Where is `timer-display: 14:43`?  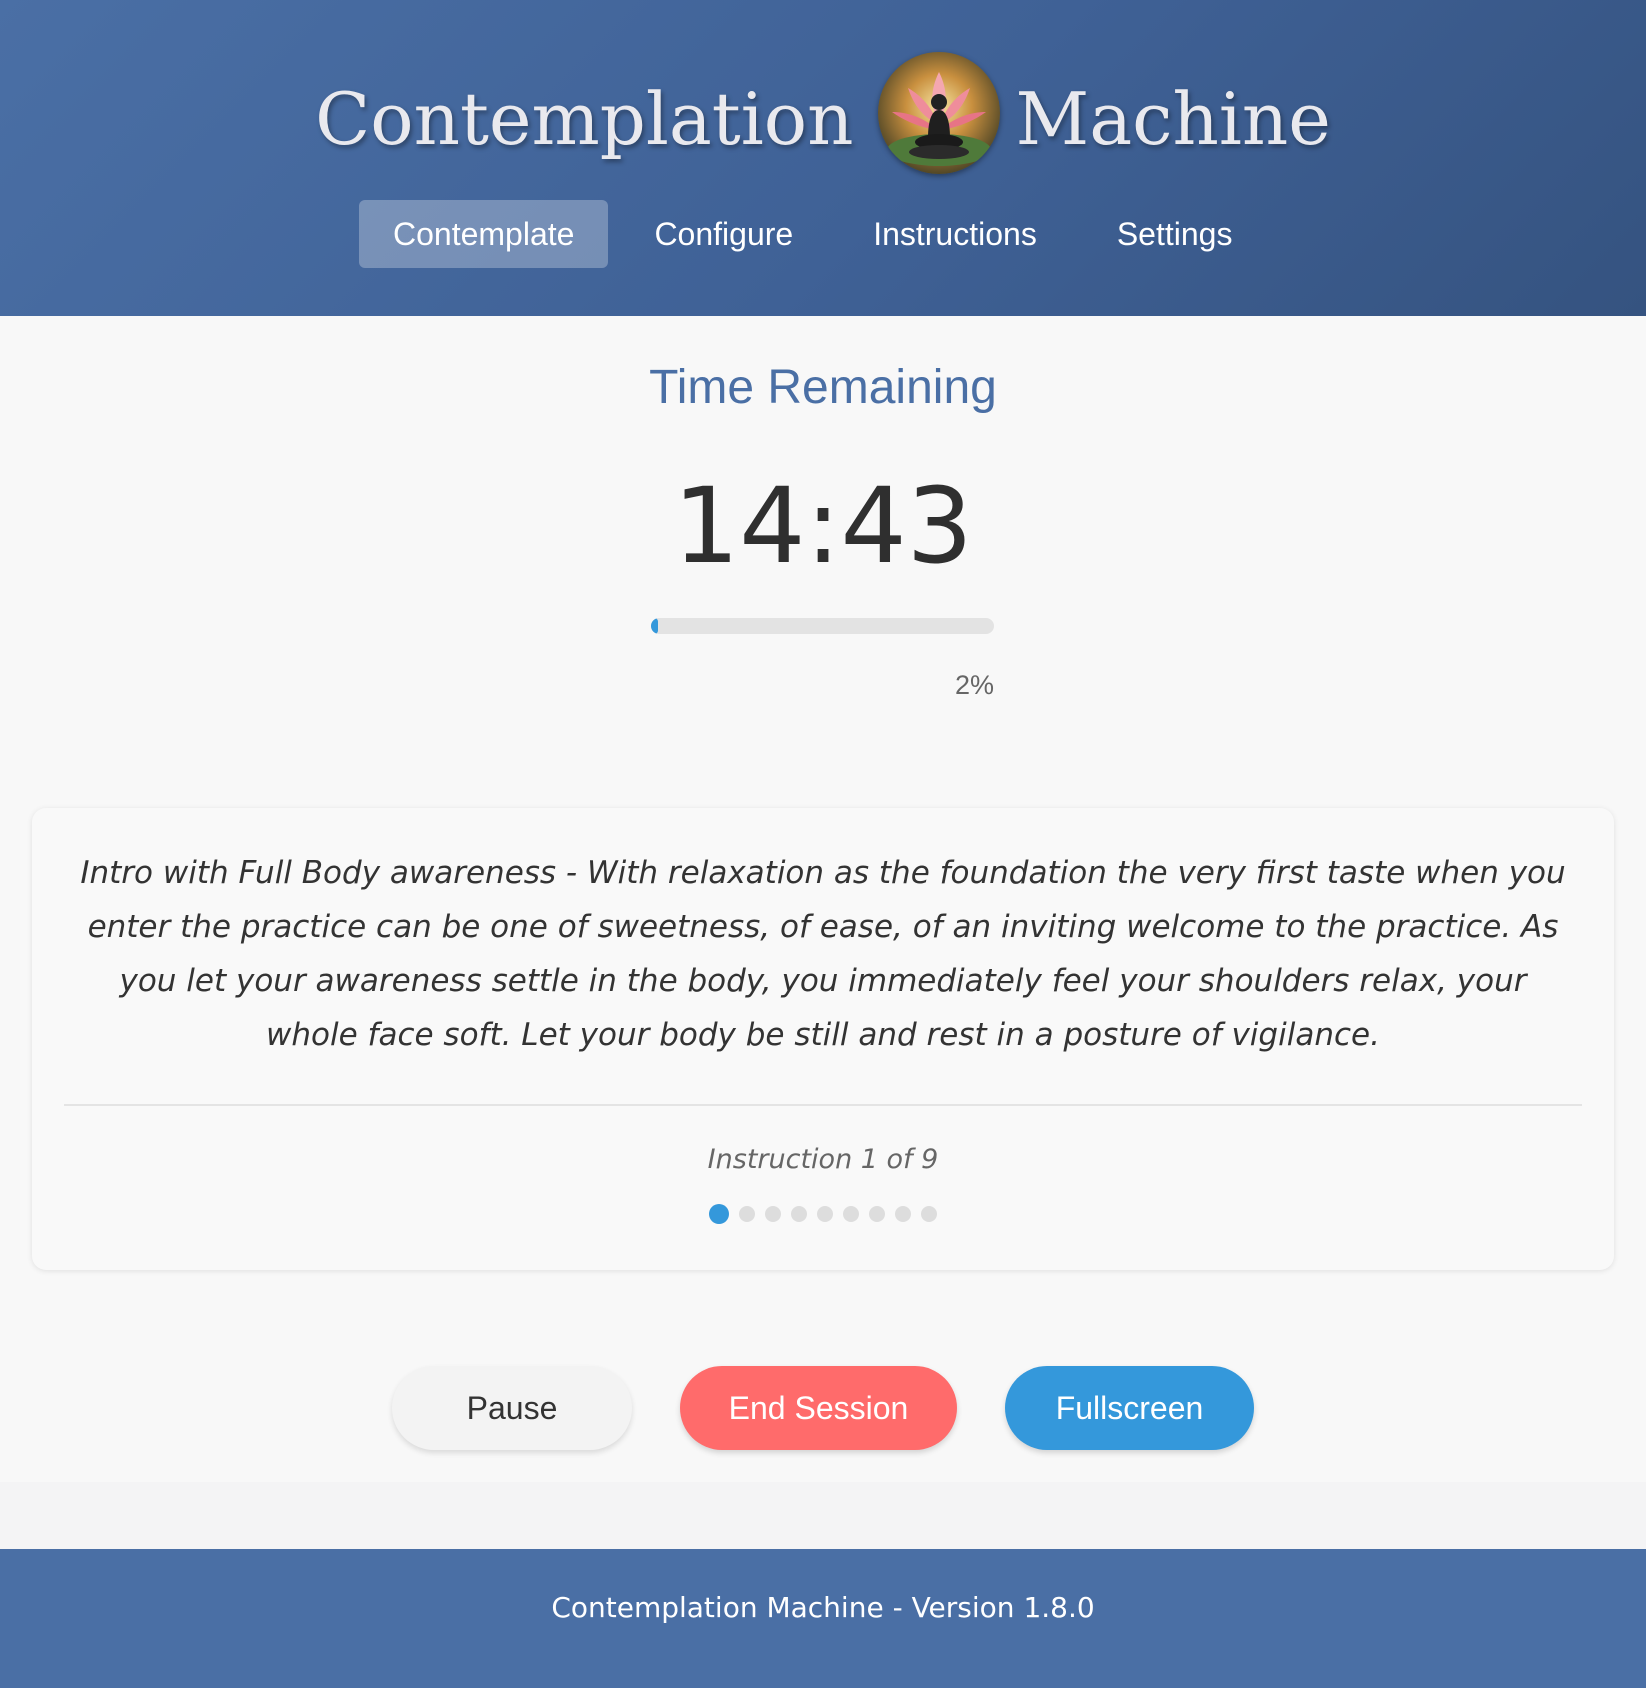
timer-display: 14:43 is located at coordinates (823, 526).